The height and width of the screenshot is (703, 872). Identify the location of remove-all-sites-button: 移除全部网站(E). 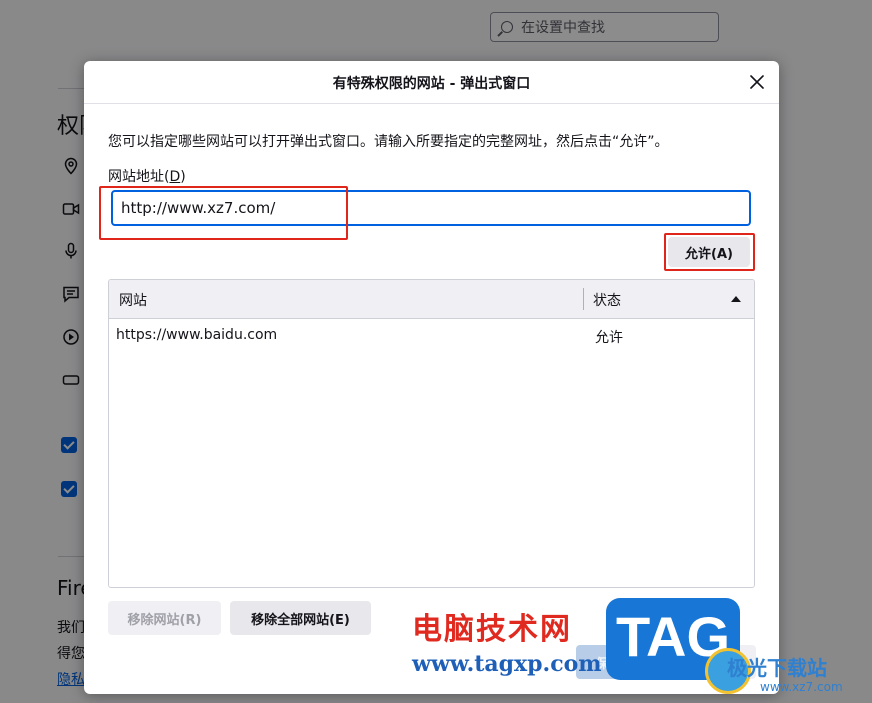
(300, 618).